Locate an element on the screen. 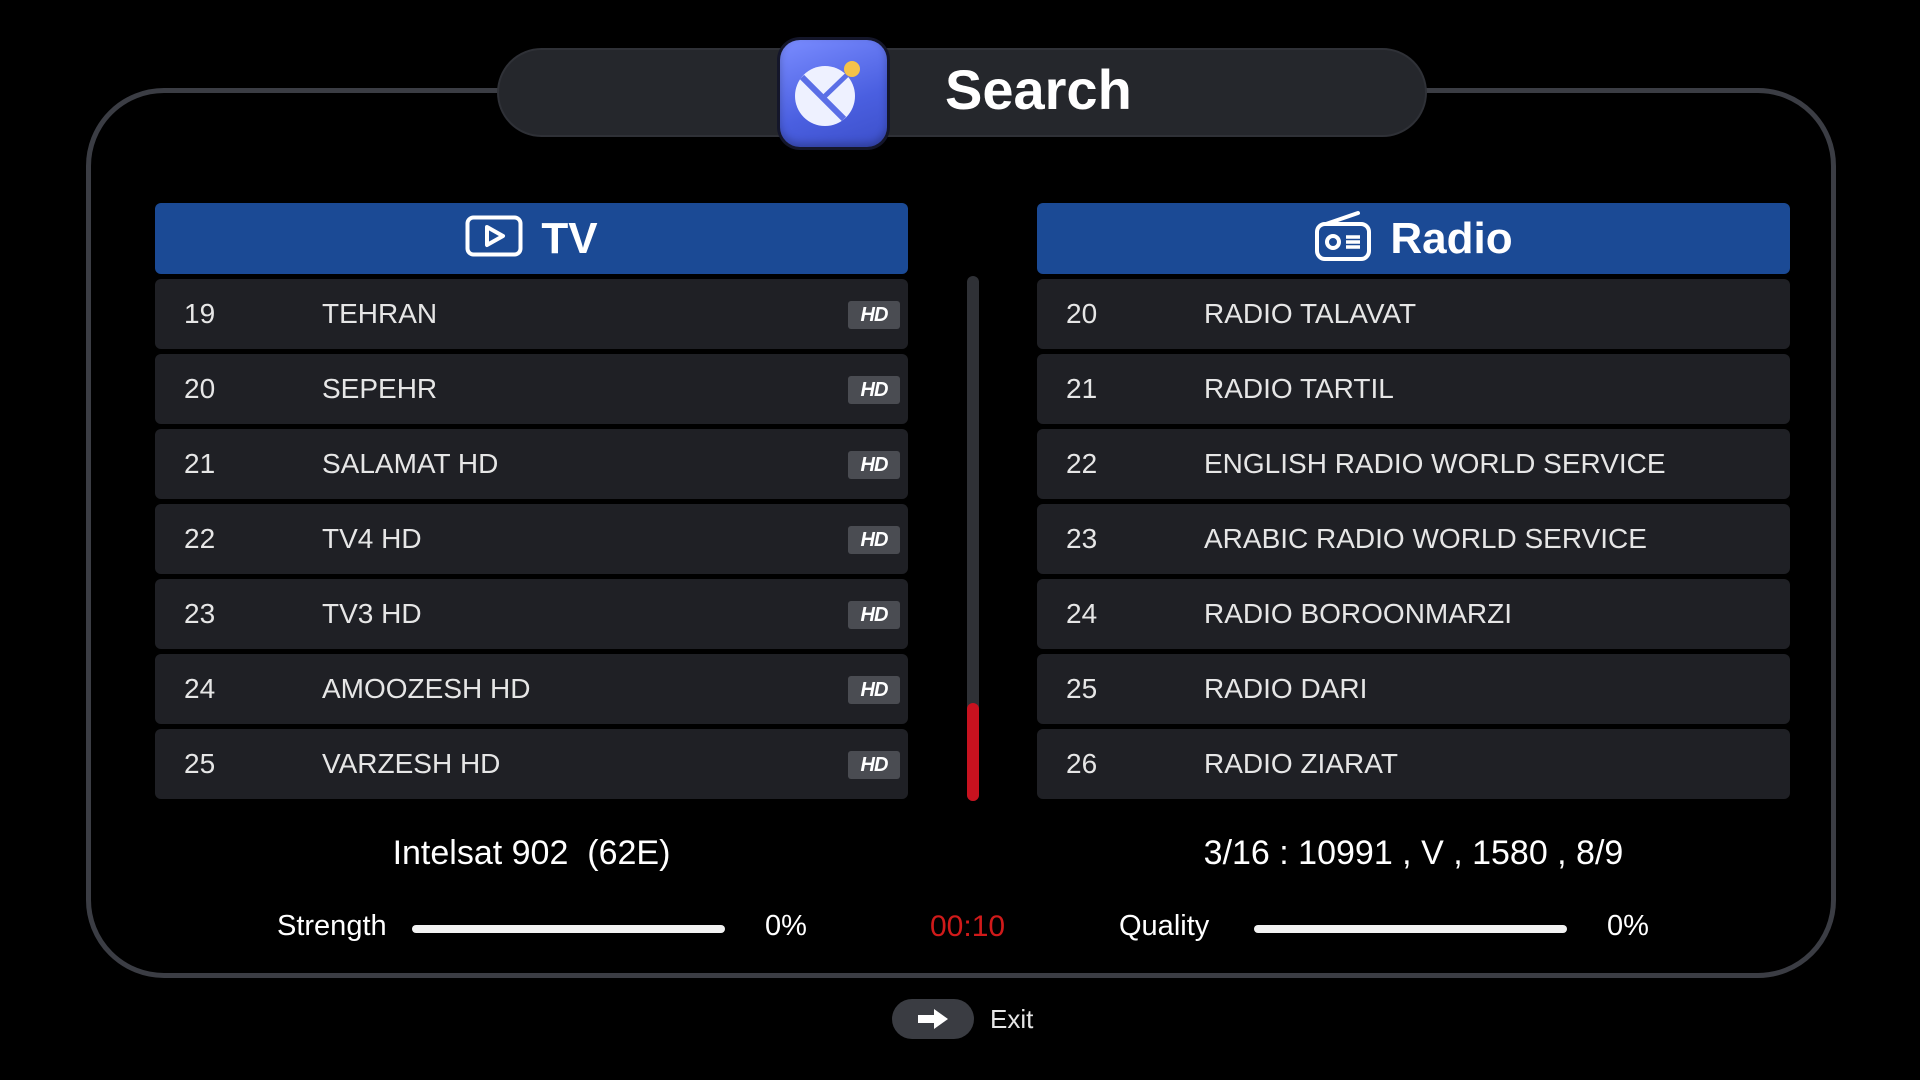 This screenshot has width=1920, height=1080. strength-bar is located at coordinates (568, 929).